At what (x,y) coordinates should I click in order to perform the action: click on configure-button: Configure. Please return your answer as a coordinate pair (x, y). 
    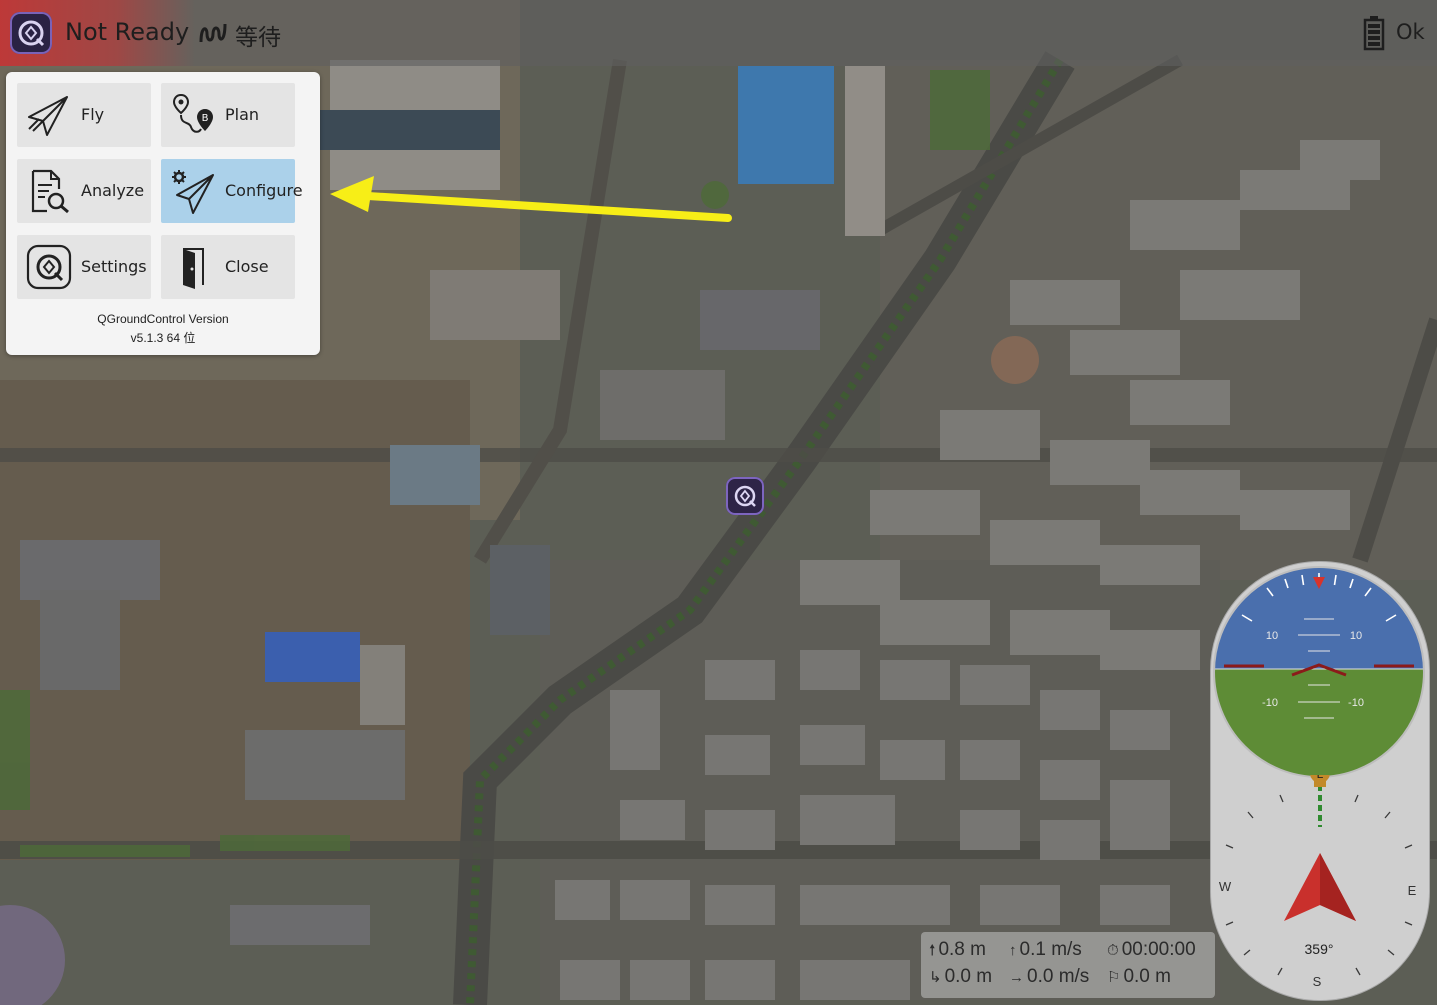
    Looking at the image, I should click on (232, 191).